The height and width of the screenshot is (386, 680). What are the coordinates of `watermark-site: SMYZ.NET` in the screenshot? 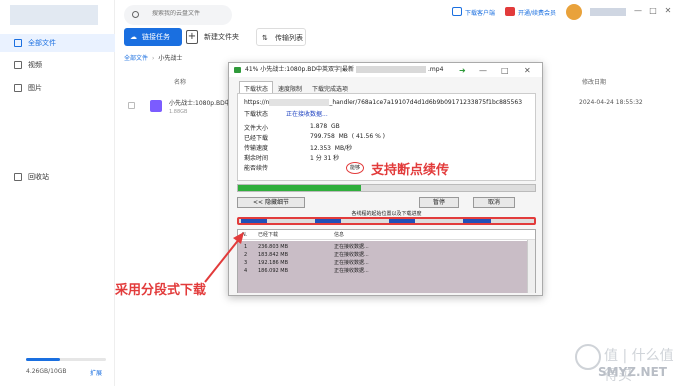 It's located at (632, 372).